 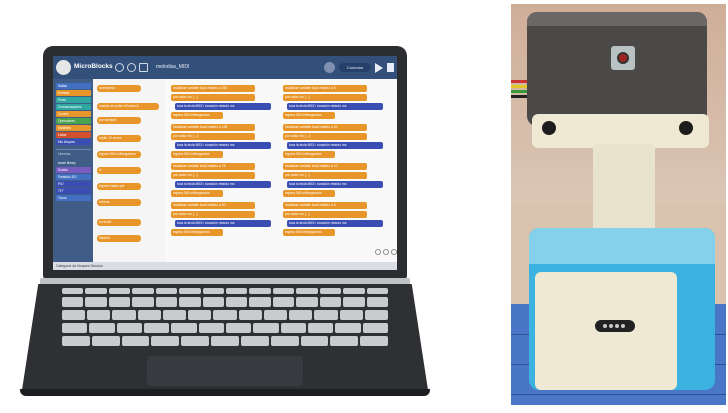 What do you see at coordinates (379, 68) in the screenshot?
I see `start-icon` at bounding box center [379, 68].